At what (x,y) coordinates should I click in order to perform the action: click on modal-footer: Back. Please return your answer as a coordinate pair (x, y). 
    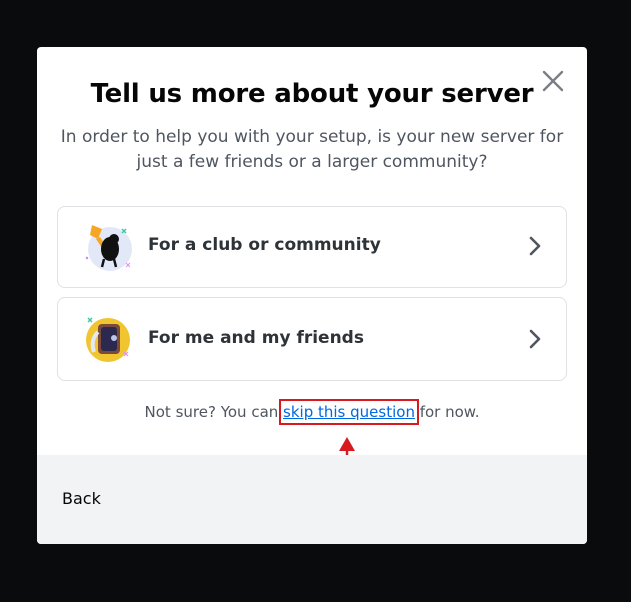
    Looking at the image, I should click on (312, 499).